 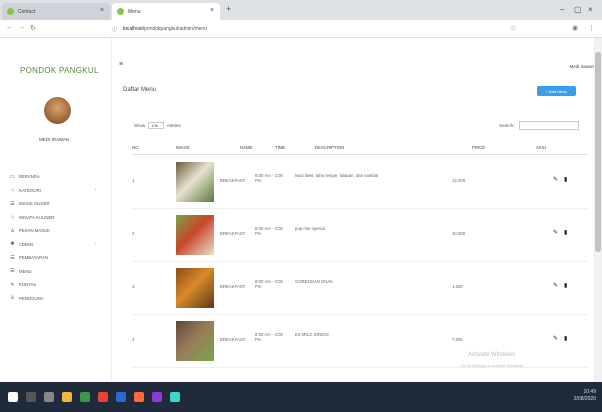 I want to click on activation-watermark-sub: Go to Settings to activate Windows., so click(x=493, y=365).